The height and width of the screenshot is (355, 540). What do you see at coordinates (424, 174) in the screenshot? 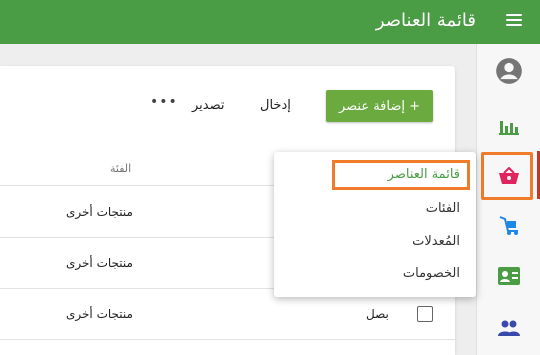
I see `menu-item-items-list: قائمة العناصر` at bounding box center [424, 174].